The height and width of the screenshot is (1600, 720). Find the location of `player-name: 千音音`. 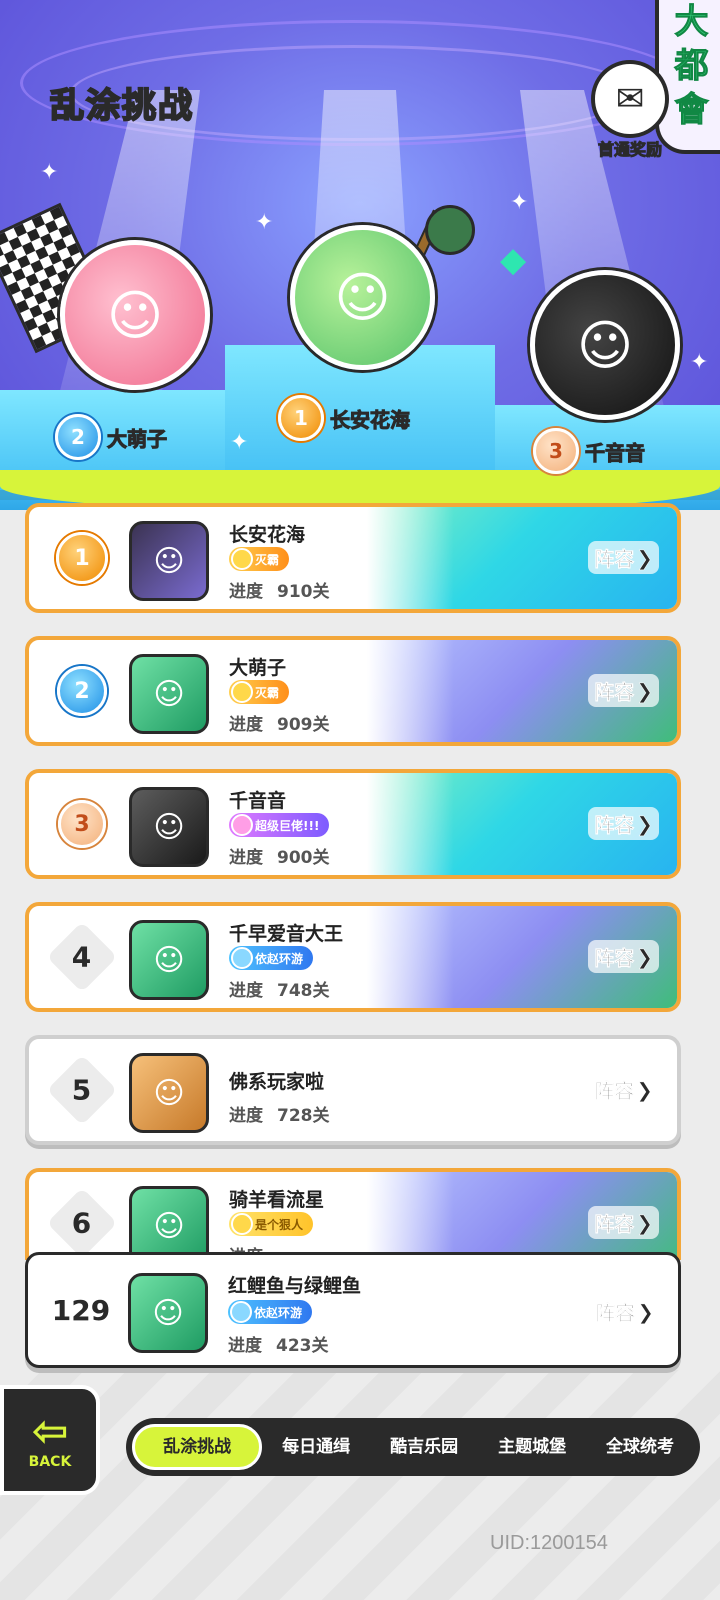

player-name: 千音音 is located at coordinates (258, 801).